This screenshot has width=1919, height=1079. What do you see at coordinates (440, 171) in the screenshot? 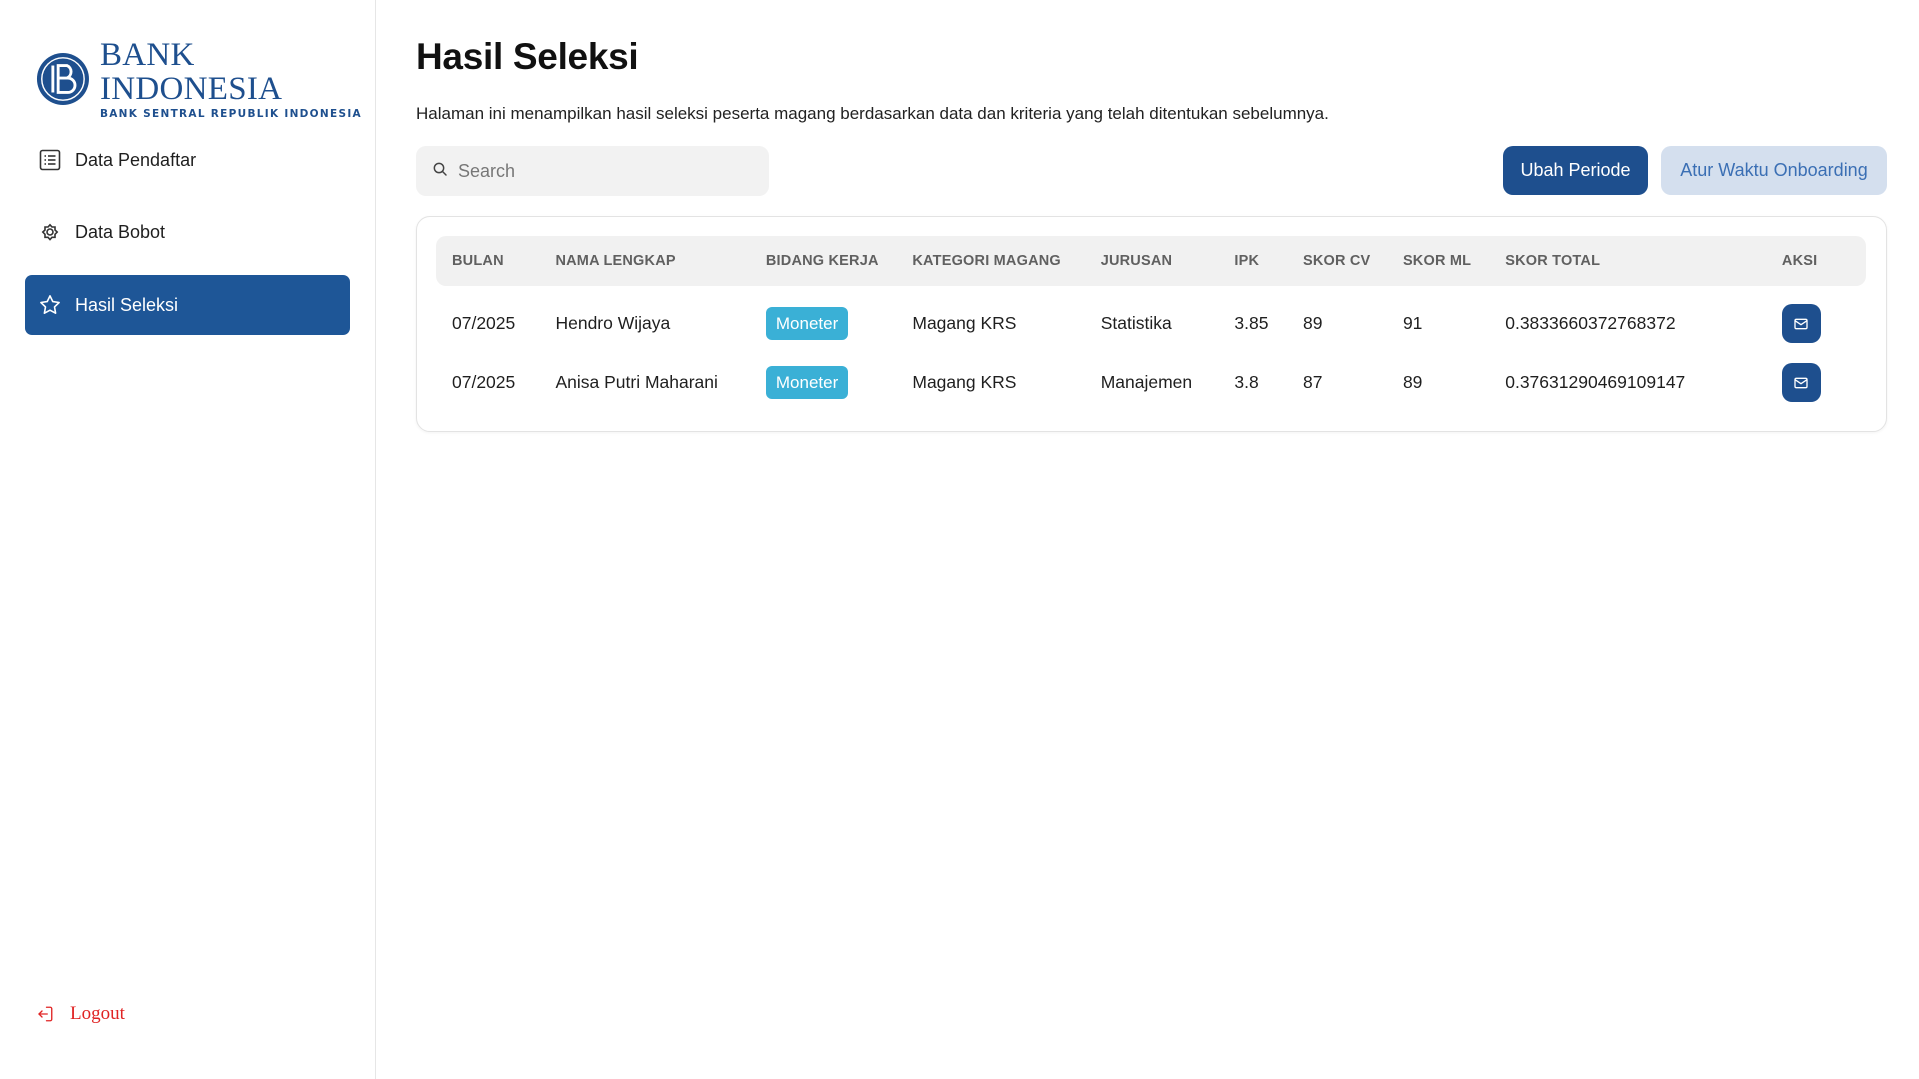
I see `search-icon` at bounding box center [440, 171].